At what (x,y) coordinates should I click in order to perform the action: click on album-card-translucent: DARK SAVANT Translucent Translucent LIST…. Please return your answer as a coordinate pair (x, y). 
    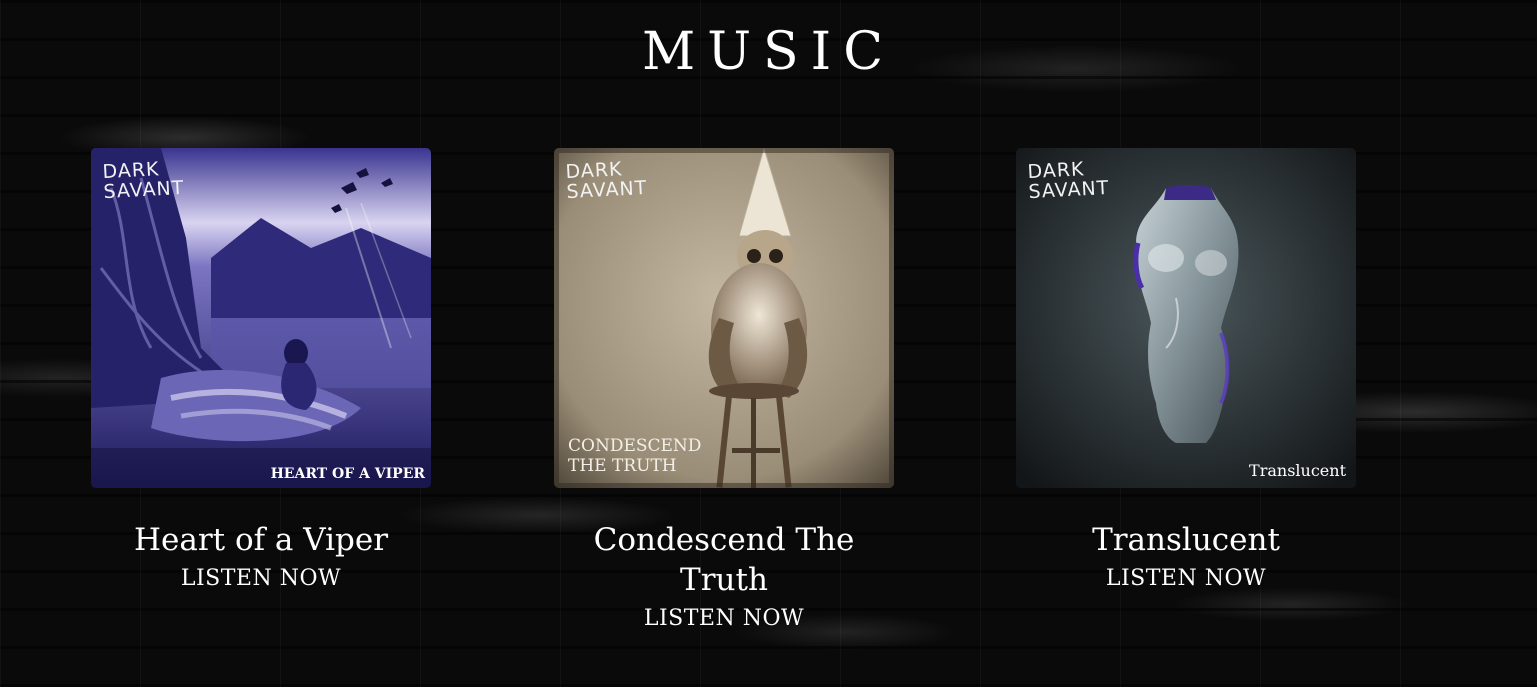
    Looking at the image, I should click on (1186, 369).